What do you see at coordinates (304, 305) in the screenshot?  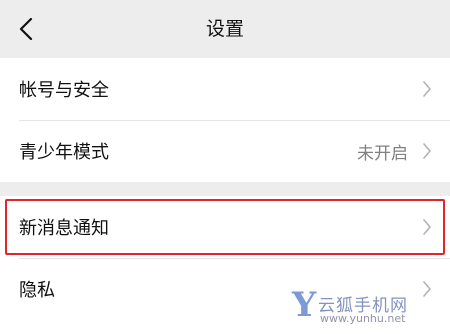 I see `watermark-logo-letter: Y` at bounding box center [304, 305].